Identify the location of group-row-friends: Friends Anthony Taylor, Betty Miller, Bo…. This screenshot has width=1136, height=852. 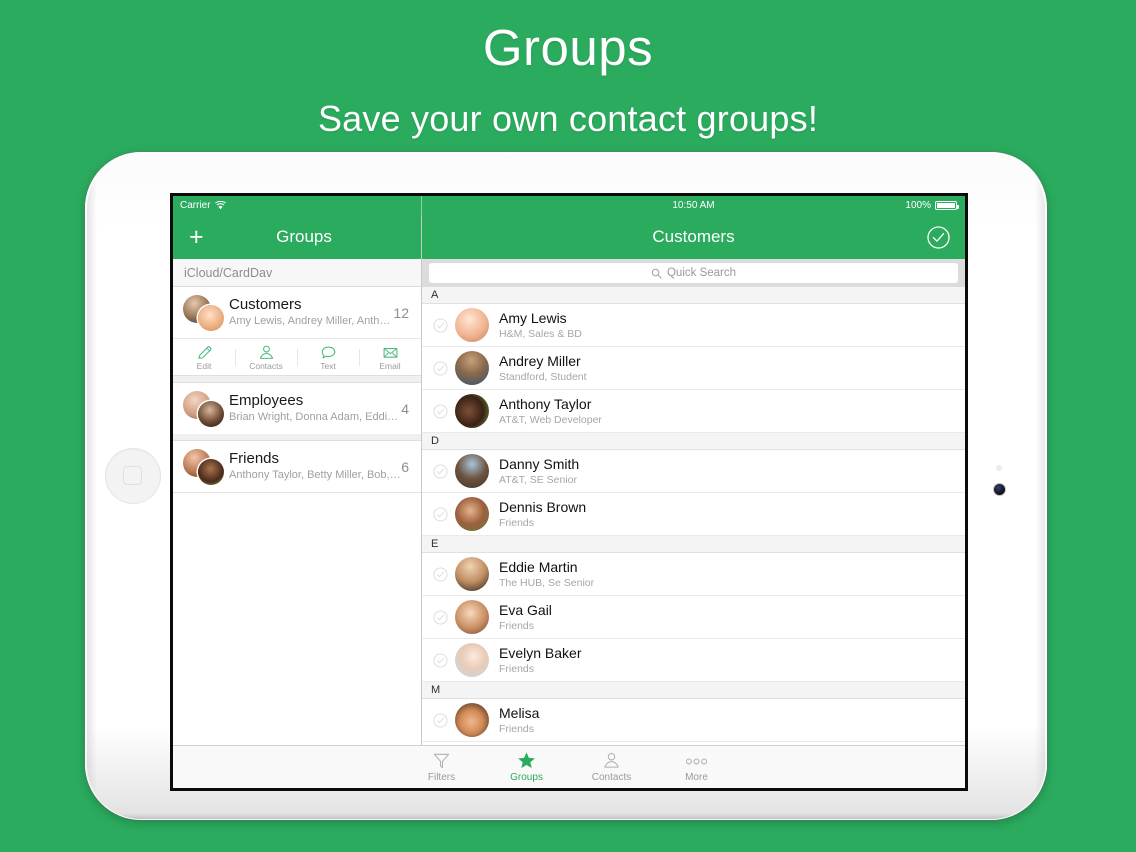
(297, 466).